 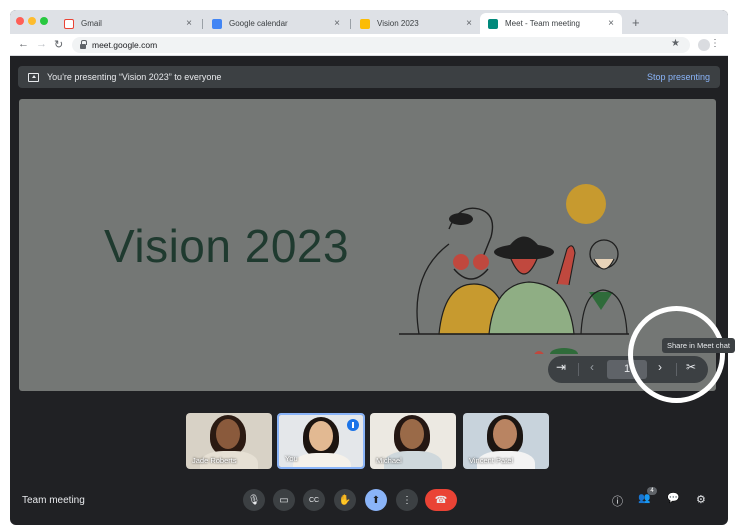 I want to click on gmail-icon, so click(x=69, y=23).